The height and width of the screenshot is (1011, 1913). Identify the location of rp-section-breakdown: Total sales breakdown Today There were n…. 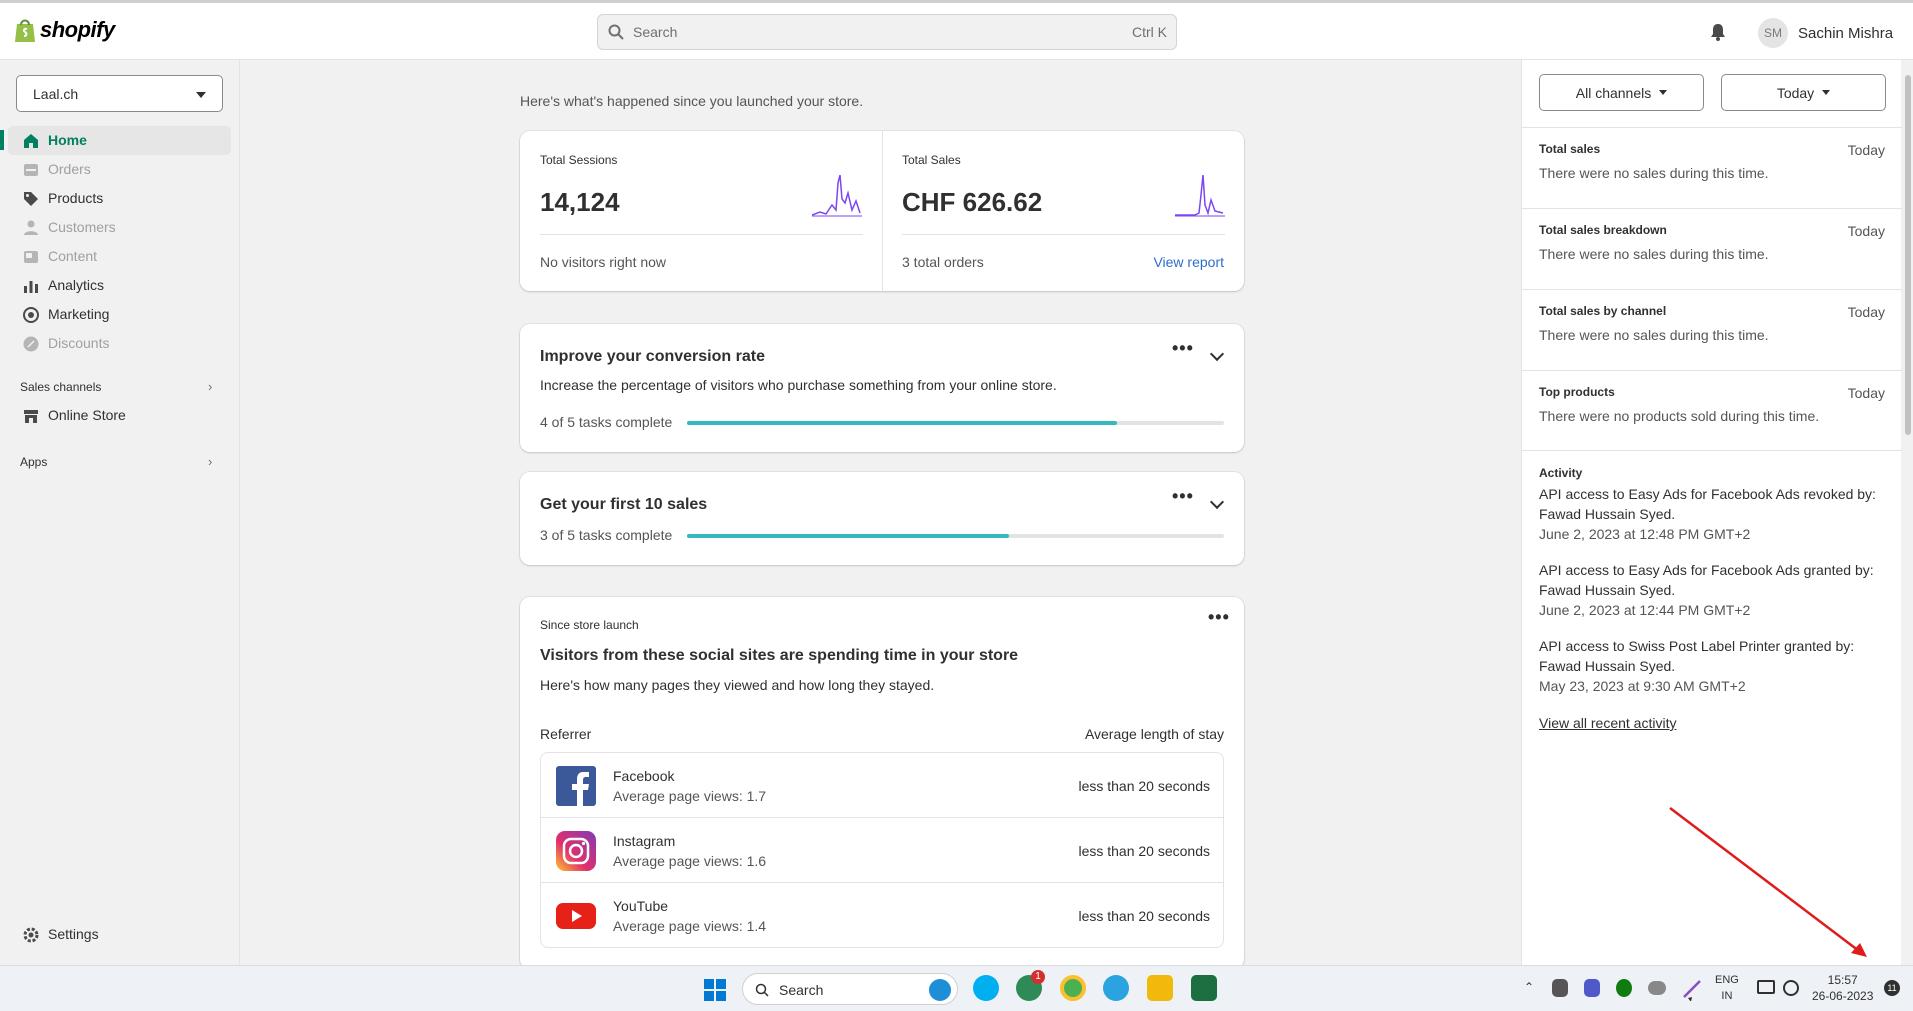
(1712, 248).